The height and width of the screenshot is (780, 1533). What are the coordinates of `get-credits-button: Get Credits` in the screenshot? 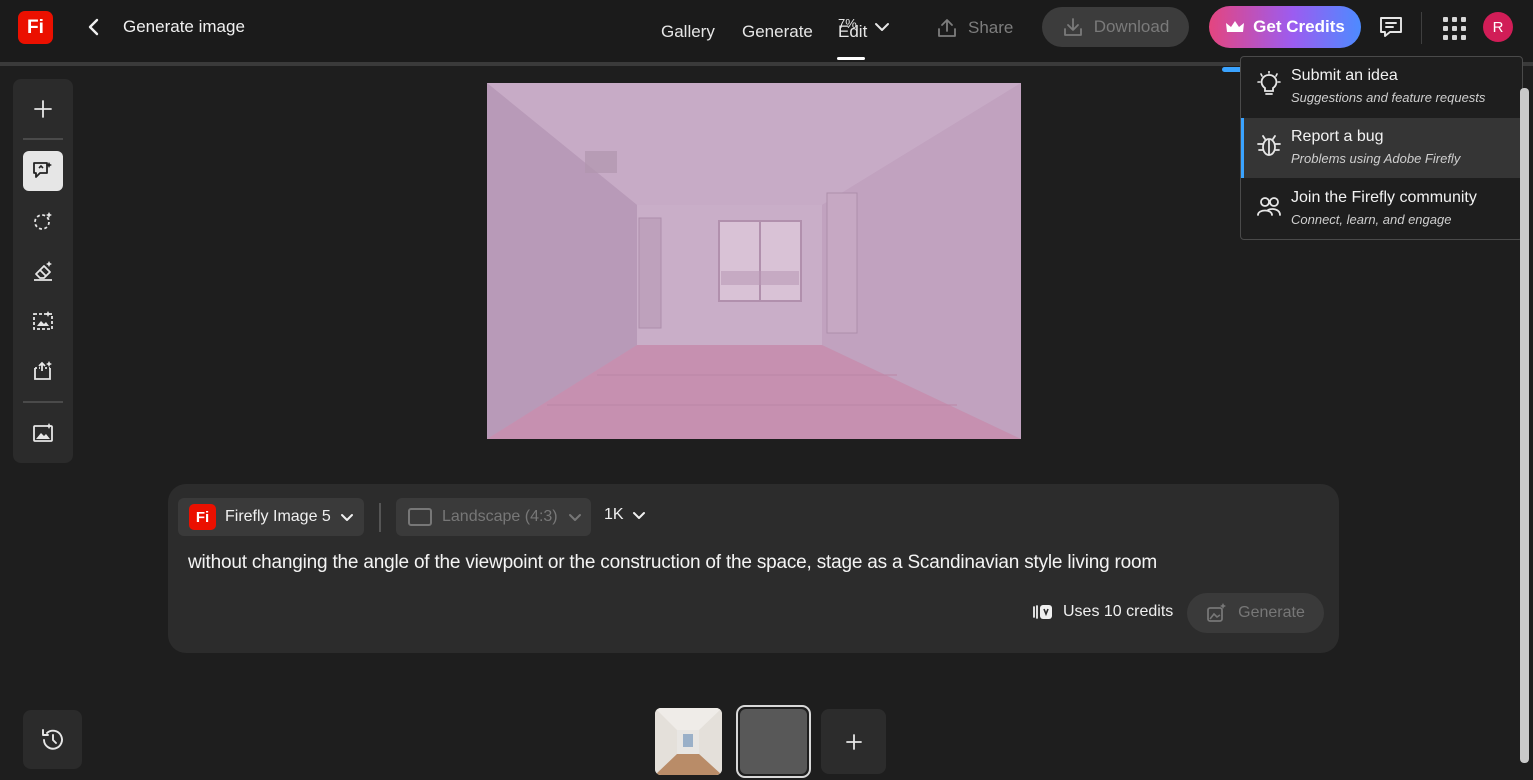 It's located at (1285, 27).